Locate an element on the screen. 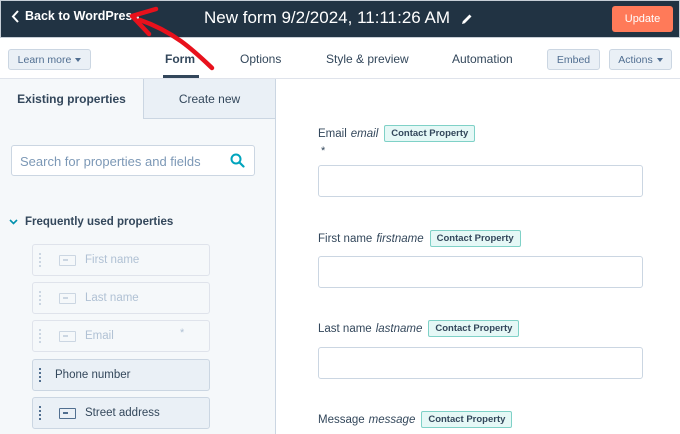 Image resolution: width=680 pixels, height=434 pixels. pencil-icon is located at coordinates (467, 21).